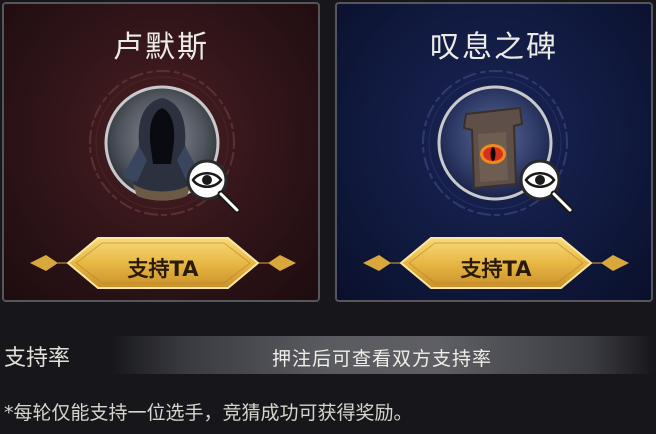  I want to click on contestant-name: 卢默斯, so click(161, 47).